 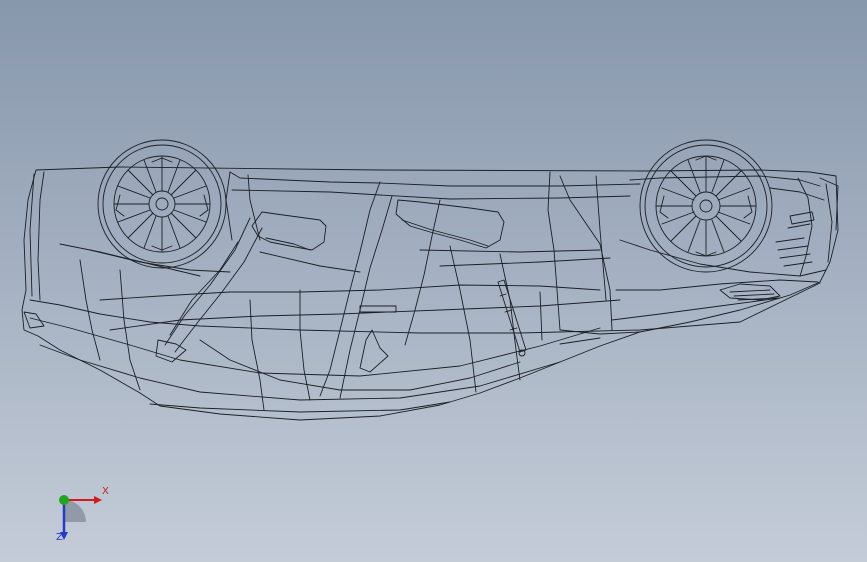 What do you see at coordinates (59, 537) in the screenshot?
I see `z-axis-label: Z` at bounding box center [59, 537].